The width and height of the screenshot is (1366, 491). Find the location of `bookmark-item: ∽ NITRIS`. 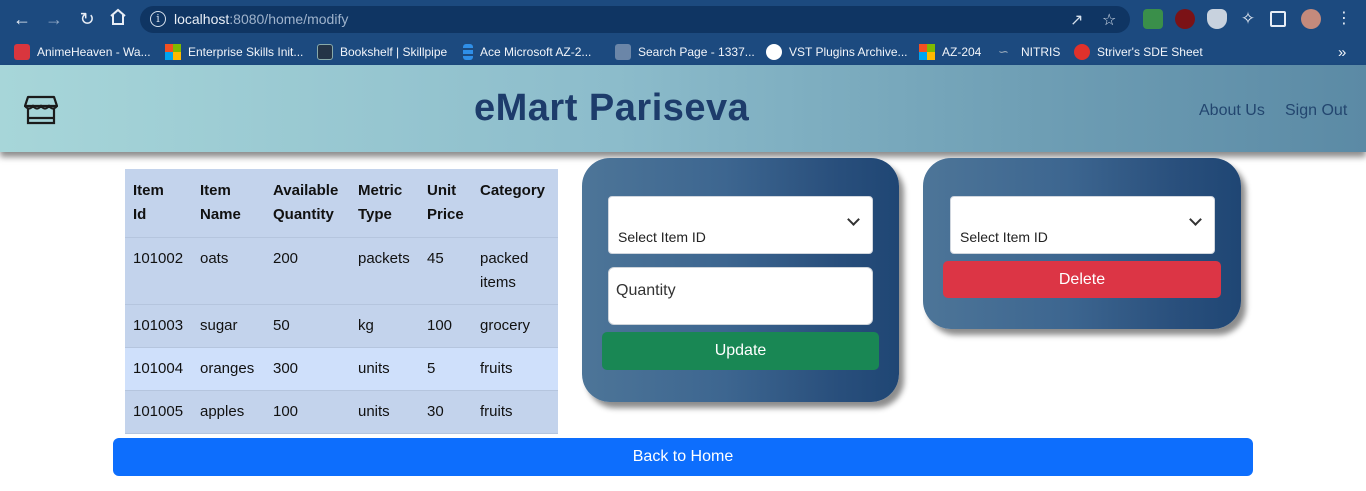

bookmark-item: ∽ NITRIS is located at coordinates (1029, 52).